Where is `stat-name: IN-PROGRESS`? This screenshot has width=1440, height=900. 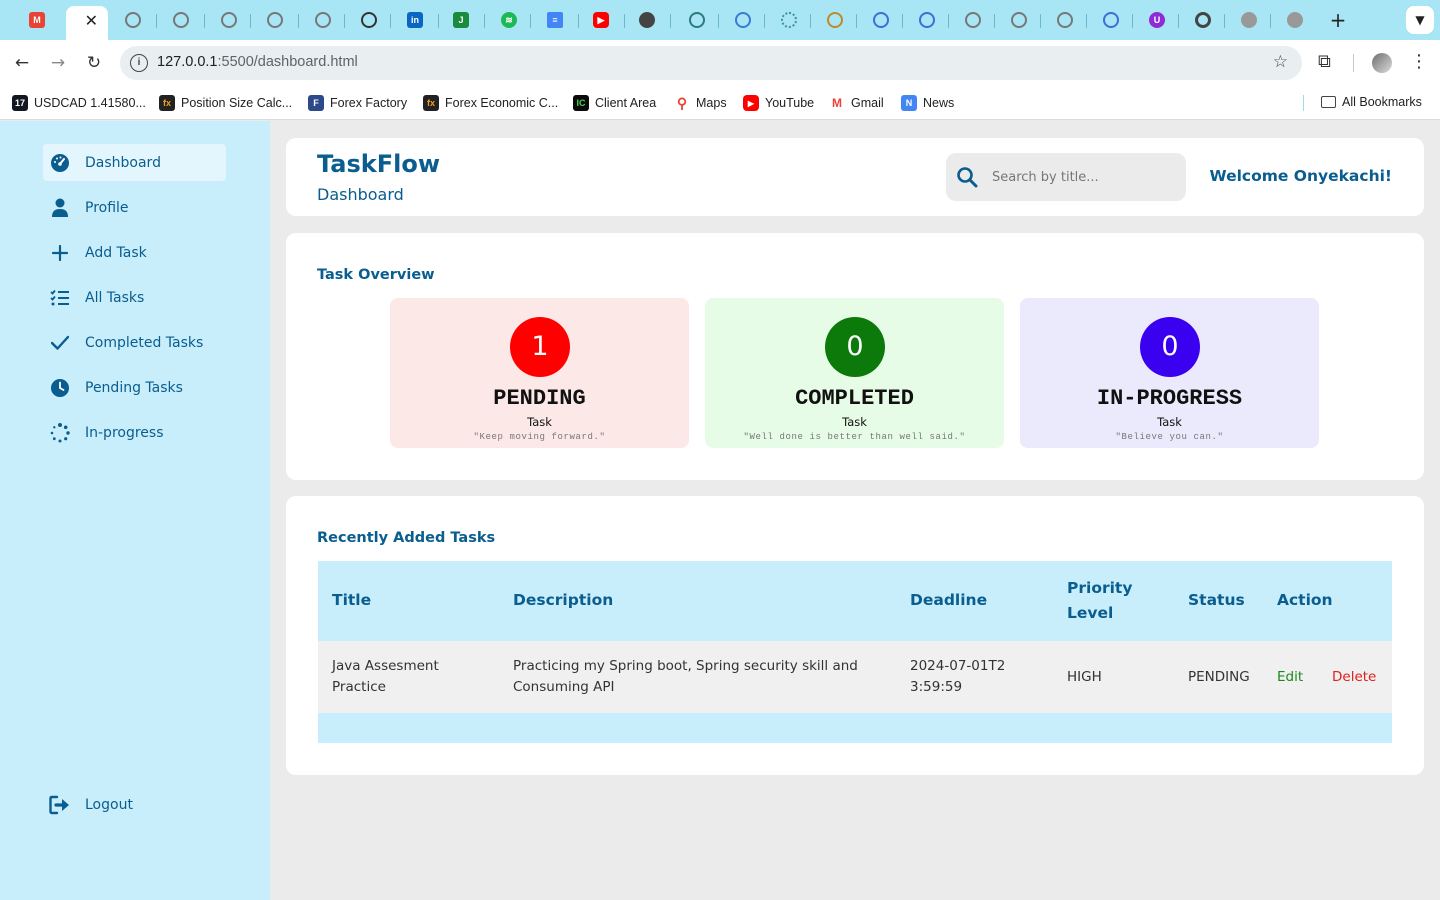 stat-name: IN-PROGRESS is located at coordinates (1169, 398).